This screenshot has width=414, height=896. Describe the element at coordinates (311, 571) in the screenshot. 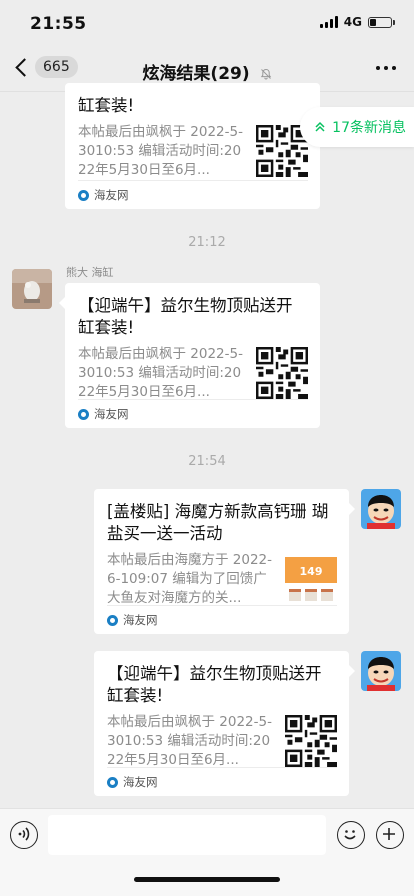

I see `product-price: 149` at that location.